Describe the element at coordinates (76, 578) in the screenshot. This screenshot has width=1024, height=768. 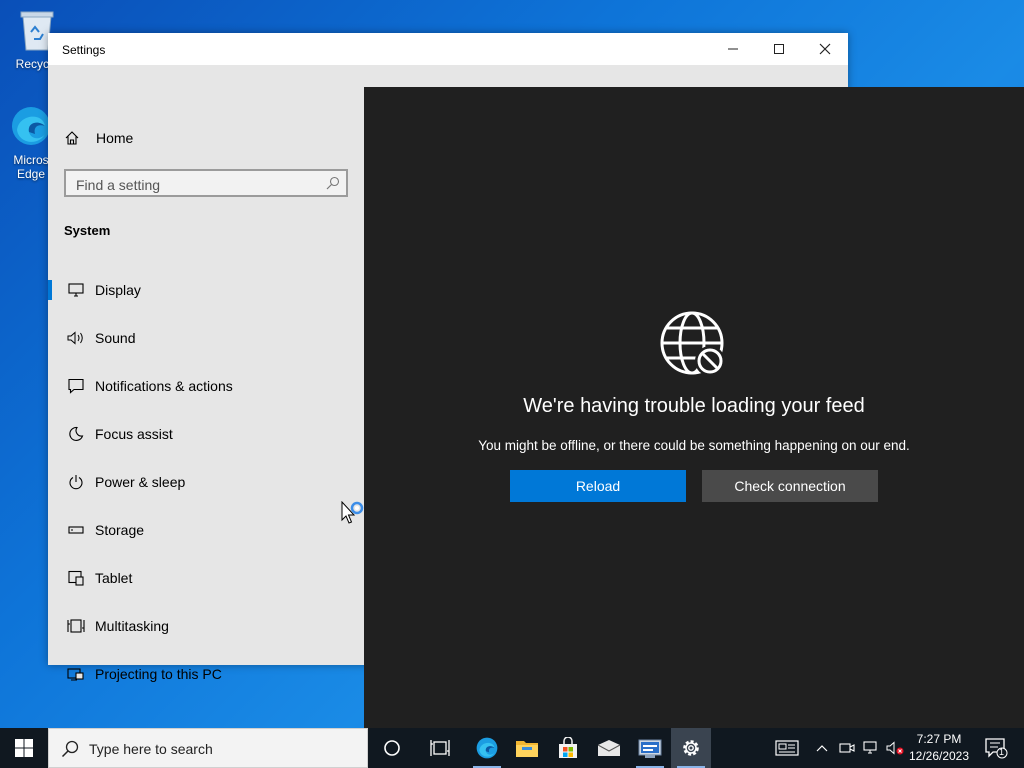
I see `tablet-icon` at that location.